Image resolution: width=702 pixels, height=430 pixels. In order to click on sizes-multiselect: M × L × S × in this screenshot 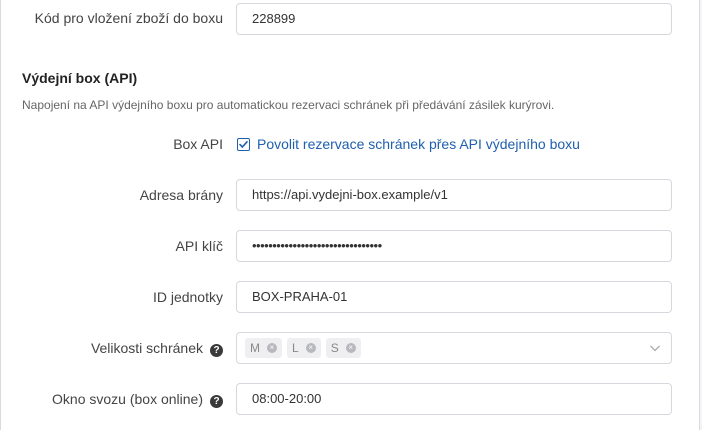, I will do `click(454, 348)`.